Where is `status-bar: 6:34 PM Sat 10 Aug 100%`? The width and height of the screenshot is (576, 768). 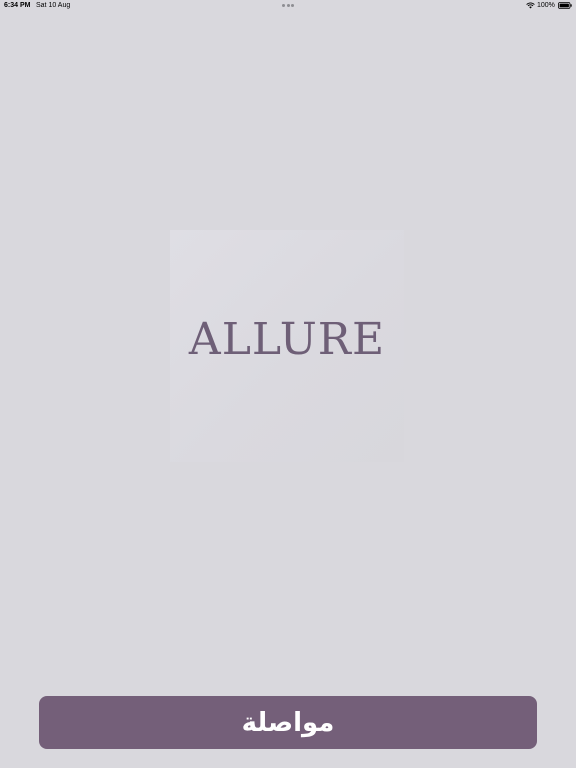
status-bar: 6:34 PM Sat 10 Aug 100% is located at coordinates (288, 6).